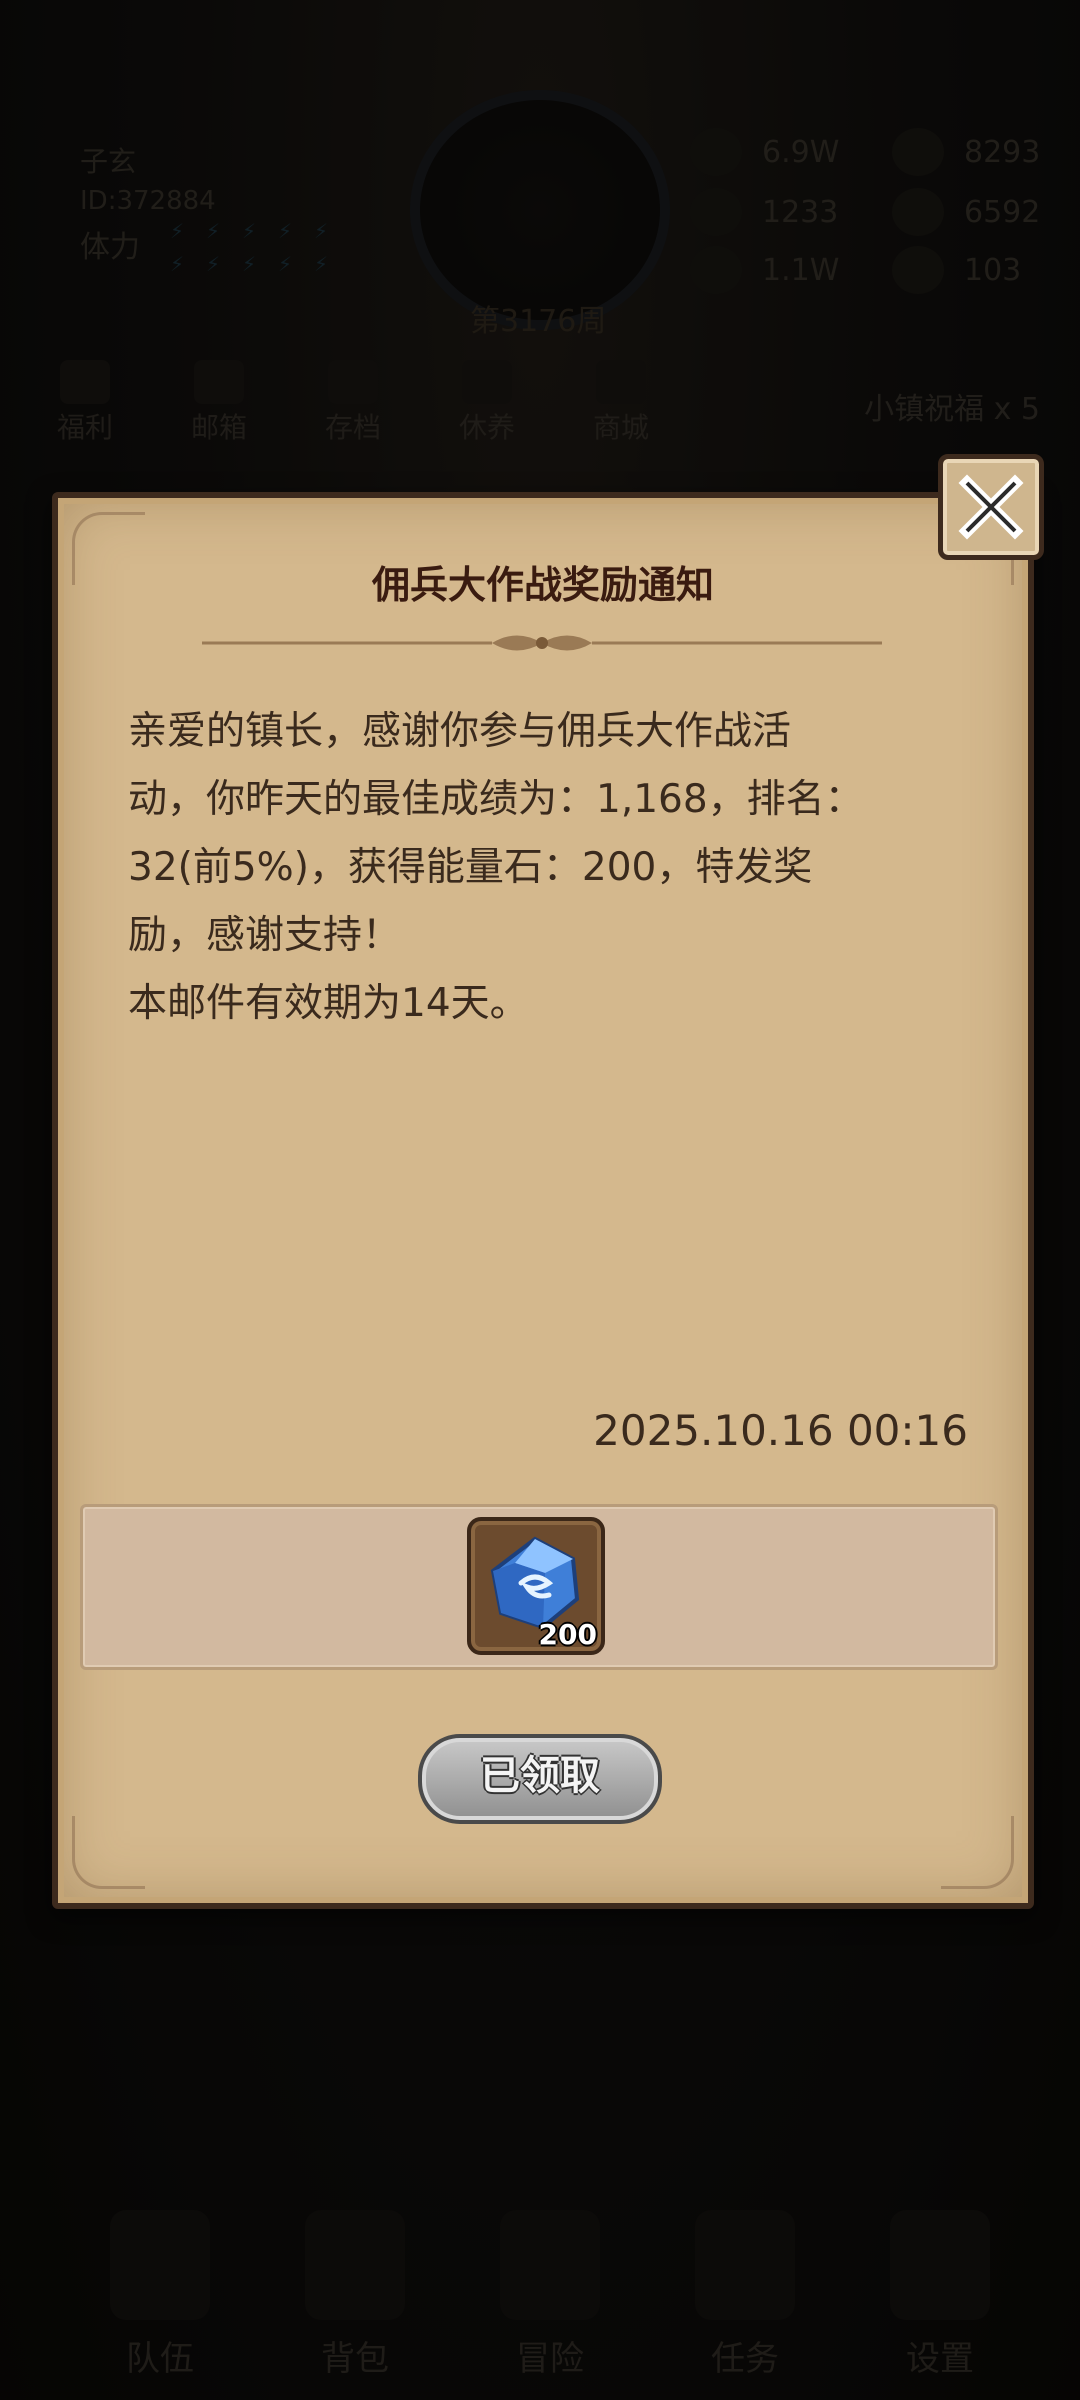 The width and height of the screenshot is (1080, 2400). I want to click on reward-panel: 200, so click(539, 1587).